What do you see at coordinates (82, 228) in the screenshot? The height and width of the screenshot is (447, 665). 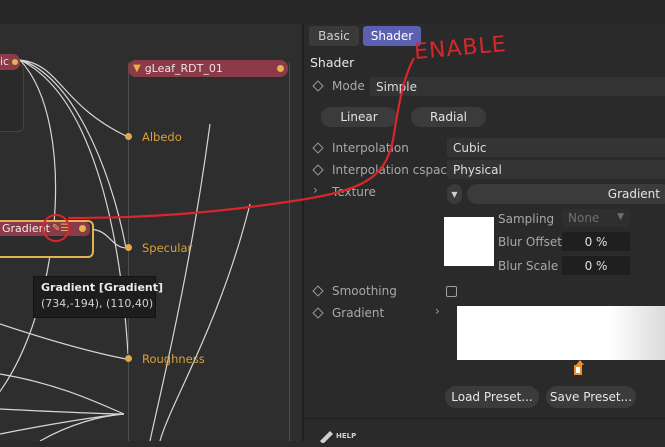 I see `gradient-output-port` at bounding box center [82, 228].